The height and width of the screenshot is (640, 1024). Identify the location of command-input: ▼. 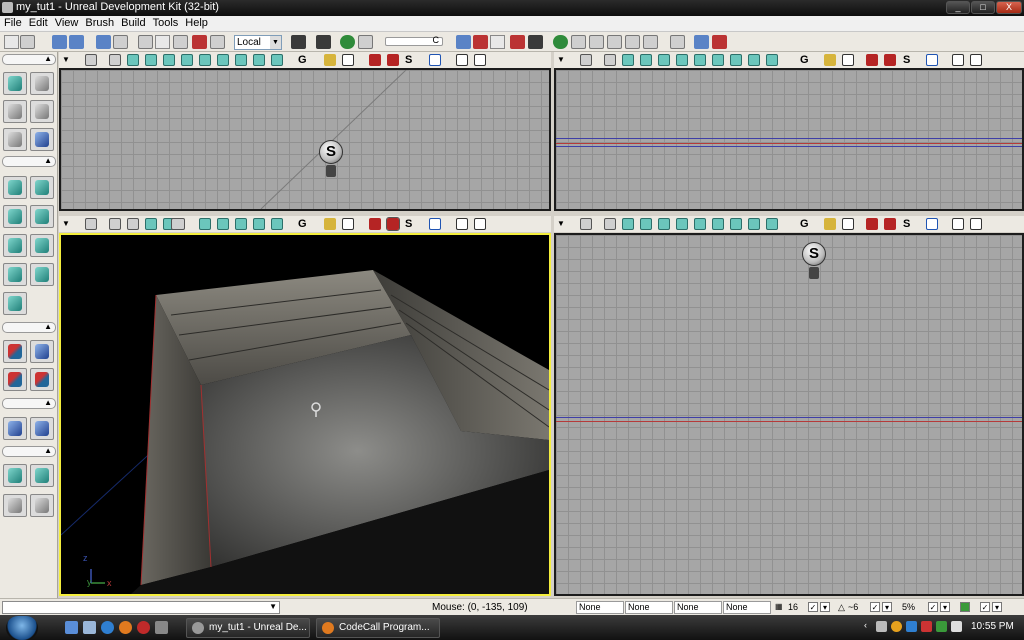
(141, 607).